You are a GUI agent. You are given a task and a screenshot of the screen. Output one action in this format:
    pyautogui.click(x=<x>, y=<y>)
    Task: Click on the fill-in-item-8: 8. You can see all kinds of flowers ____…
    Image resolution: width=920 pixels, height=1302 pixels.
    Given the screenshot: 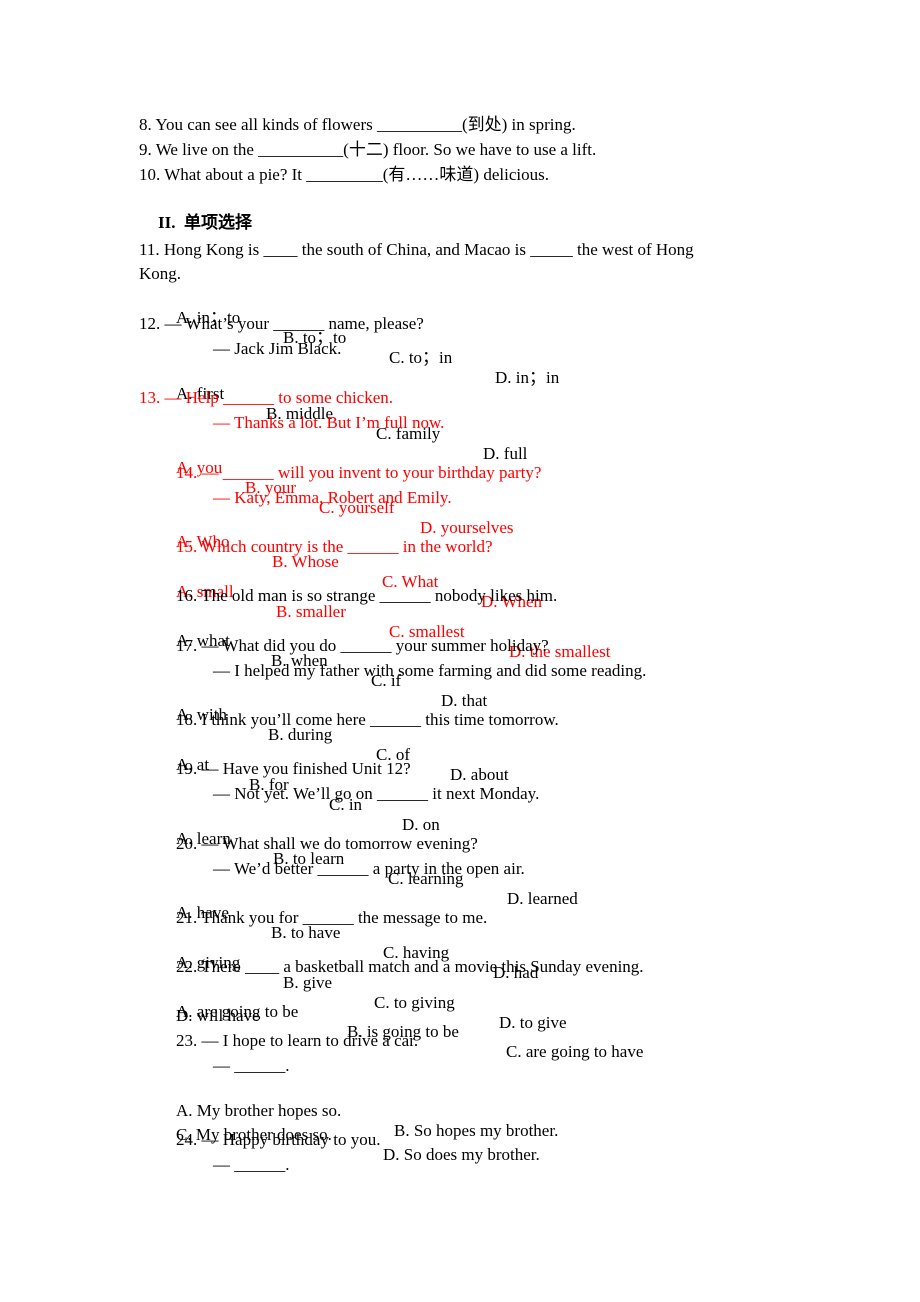 What is the action you would take?
    pyautogui.click(x=357, y=124)
    